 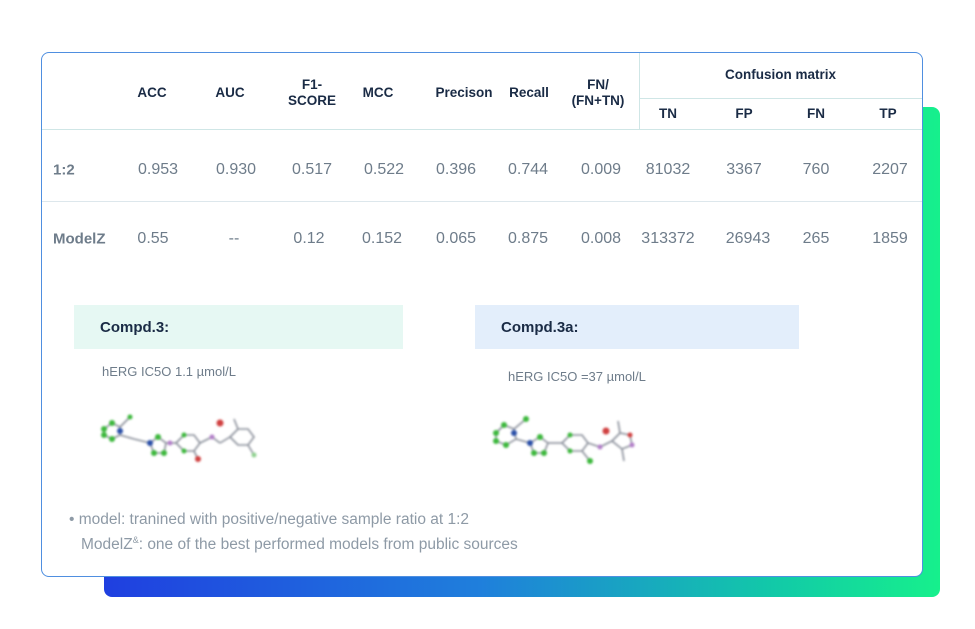 What do you see at coordinates (384, 169) in the screenshot?
I see `cell-mcc: 0.522` at bounding box center [384, 169].